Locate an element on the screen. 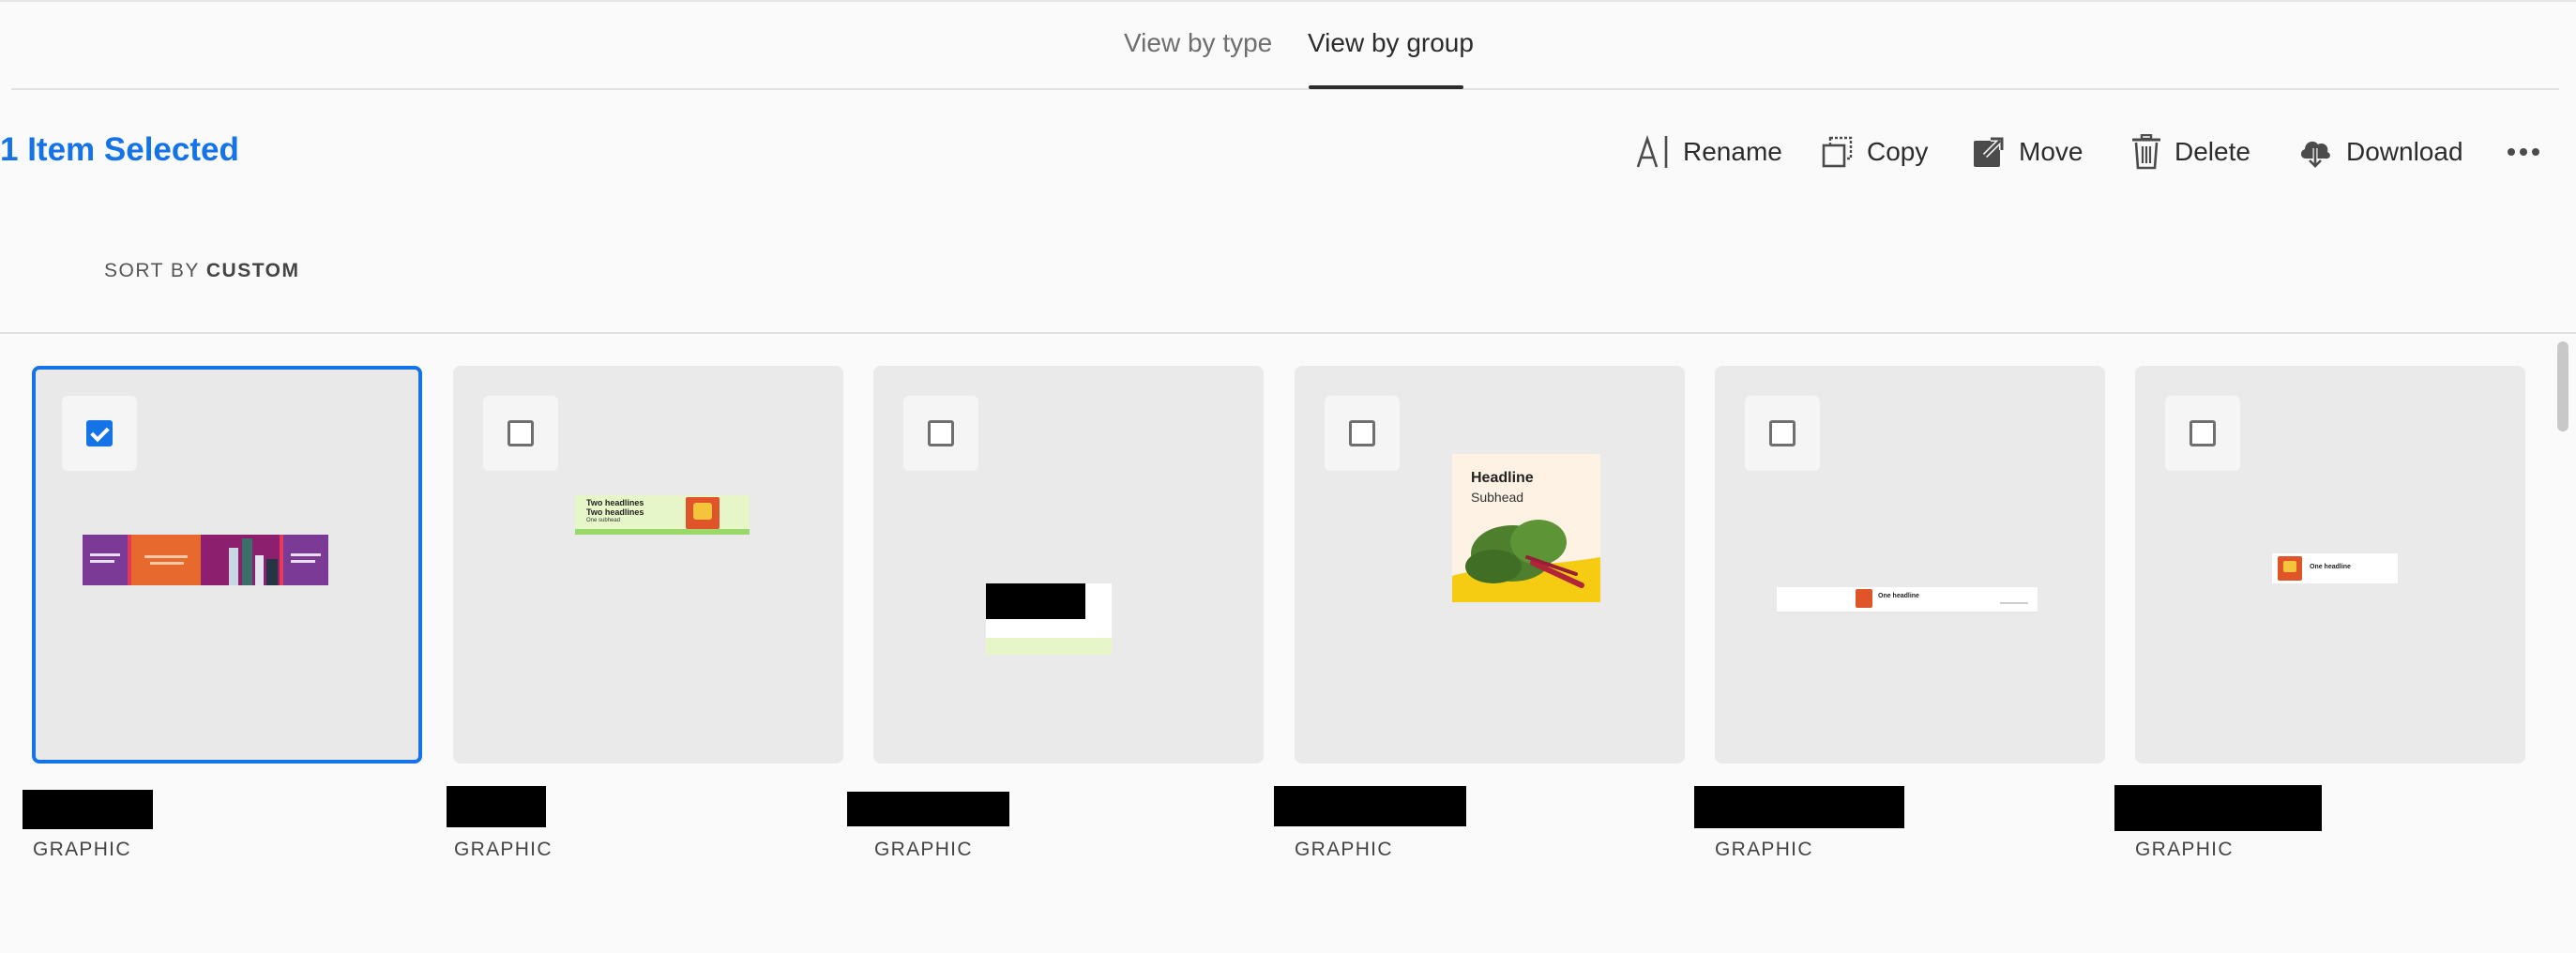 The height and width of the screenshot is (953, 2576). cloud-download-icon is located at coordinates (2315, 155).